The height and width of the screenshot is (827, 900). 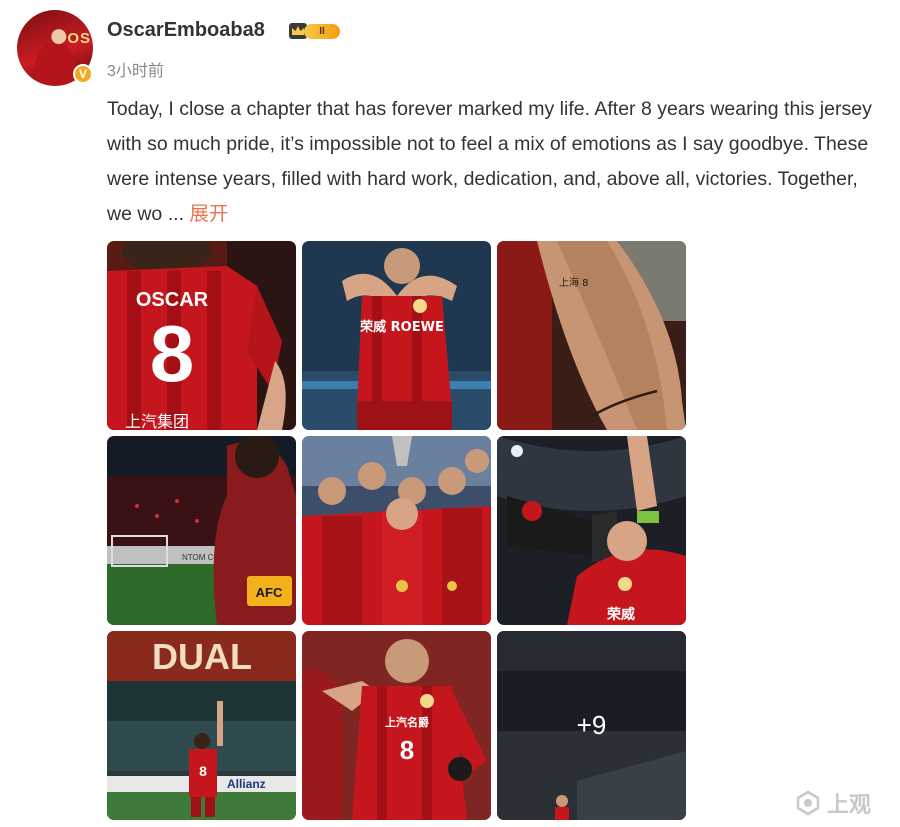 What do you see at coordinates (591, 335) in the screenshot?
I see `photo-tattoo: 上海 8` at bounding box center [591, 335].